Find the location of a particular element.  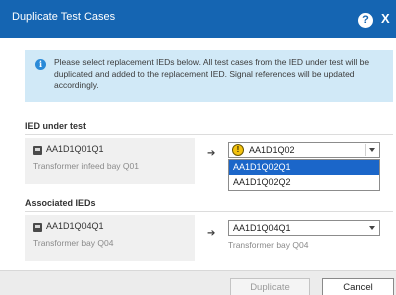

dialog-title: Duplicate Test Cases is located at coordinates (64, 17).